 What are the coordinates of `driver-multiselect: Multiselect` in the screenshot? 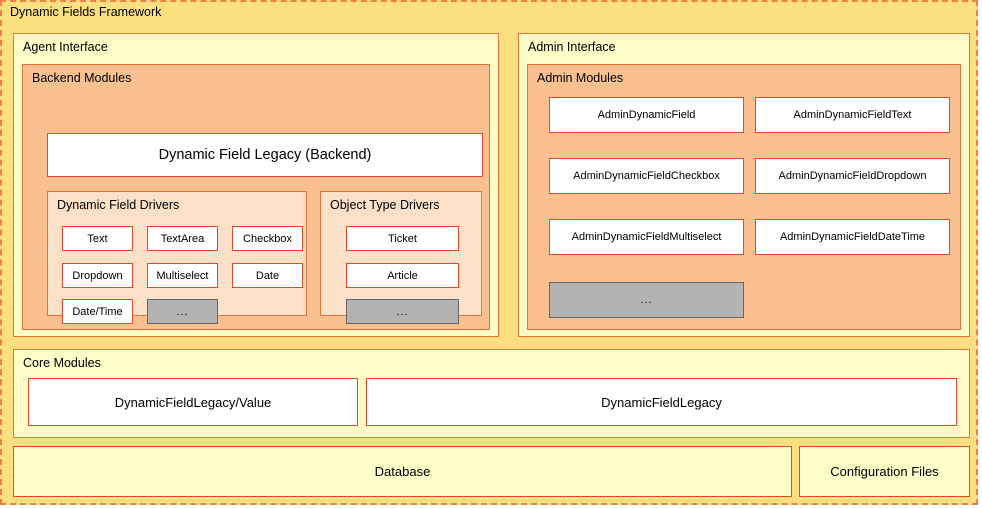 It's located at (182, 275).